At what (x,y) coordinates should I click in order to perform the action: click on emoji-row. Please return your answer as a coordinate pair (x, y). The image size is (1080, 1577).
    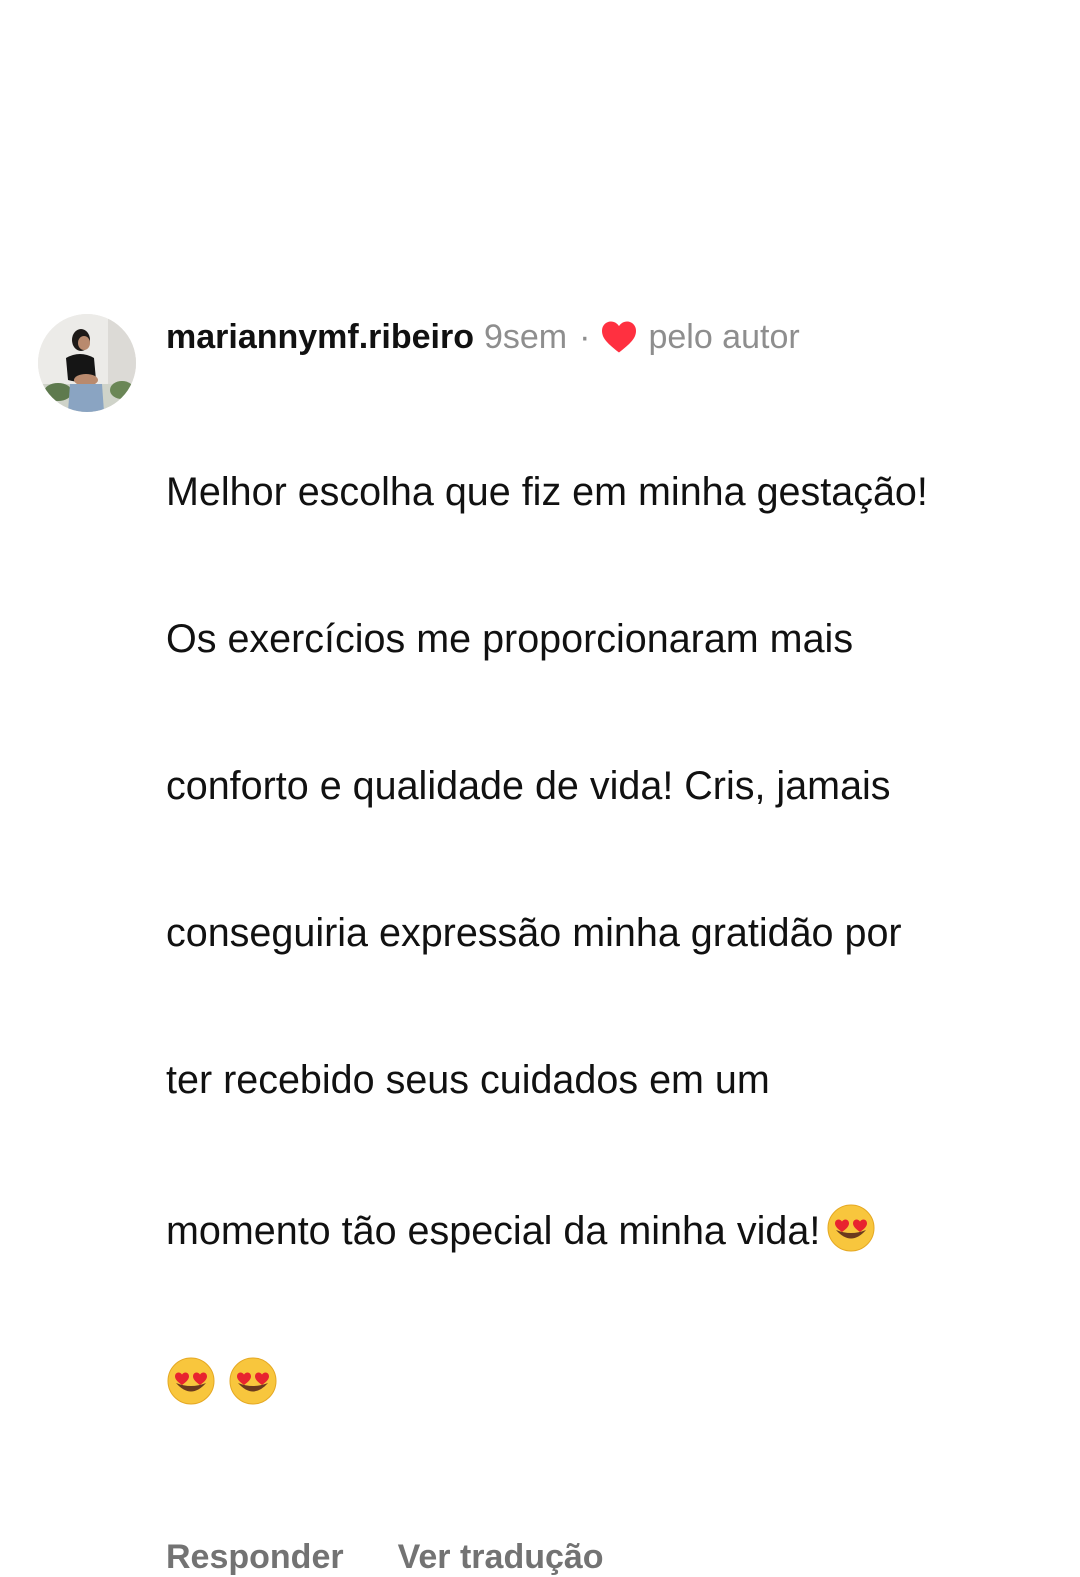
    Looking at the image, I should click on (606, 1381).